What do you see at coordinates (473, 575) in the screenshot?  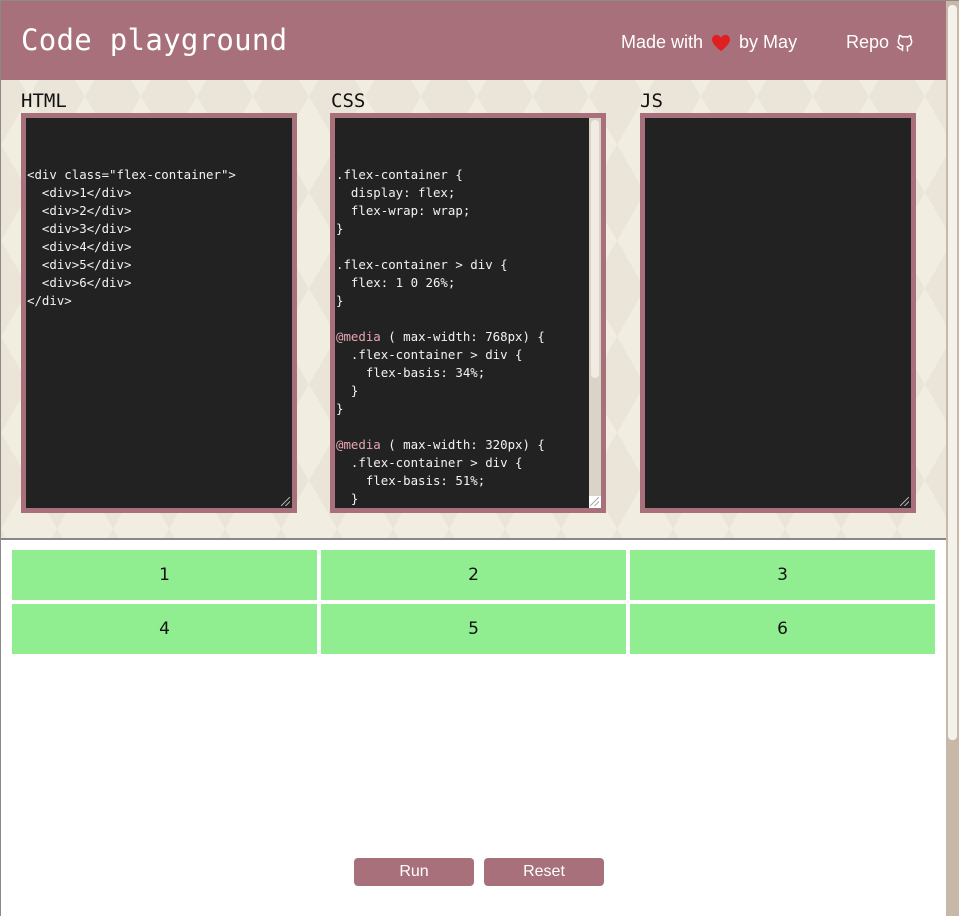 I see `flex-item: 2` at bounding box center [473, 575].